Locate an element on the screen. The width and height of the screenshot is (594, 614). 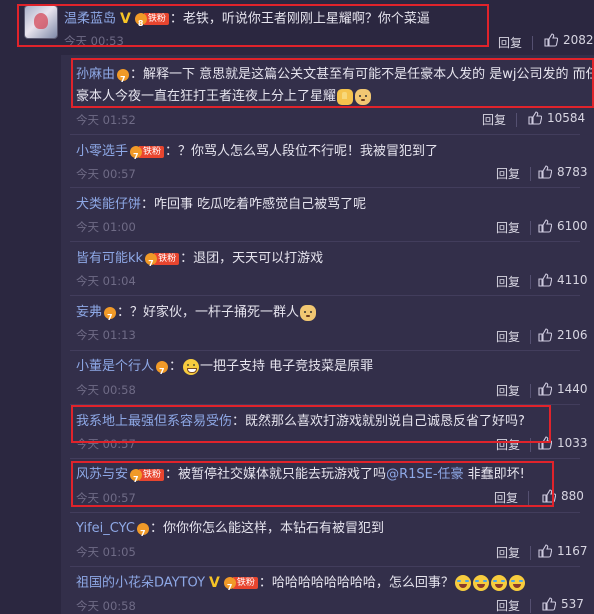
username-link: 祖国的小花朵DAYTOY is located at coordinates (140, 583).